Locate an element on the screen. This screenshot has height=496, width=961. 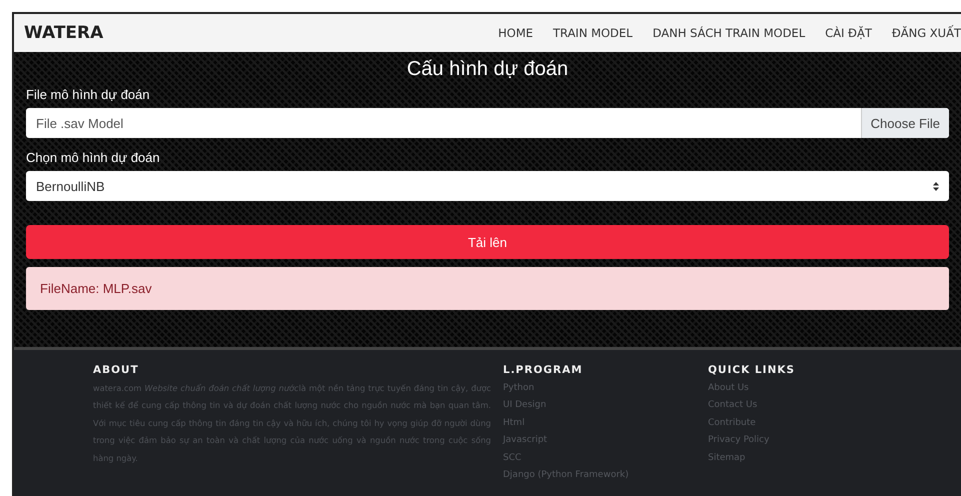
nav-link: ĐĂNG XUẤT is located at coordinates (926, 33).